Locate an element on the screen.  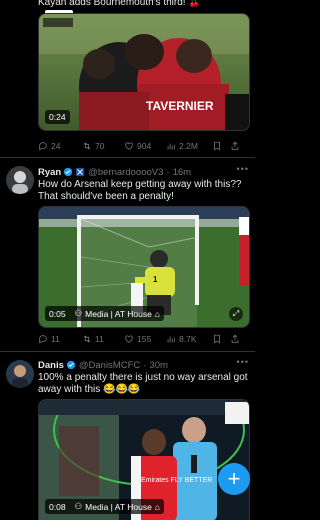
svg-text: 1 is located at coordinates (155, 279).